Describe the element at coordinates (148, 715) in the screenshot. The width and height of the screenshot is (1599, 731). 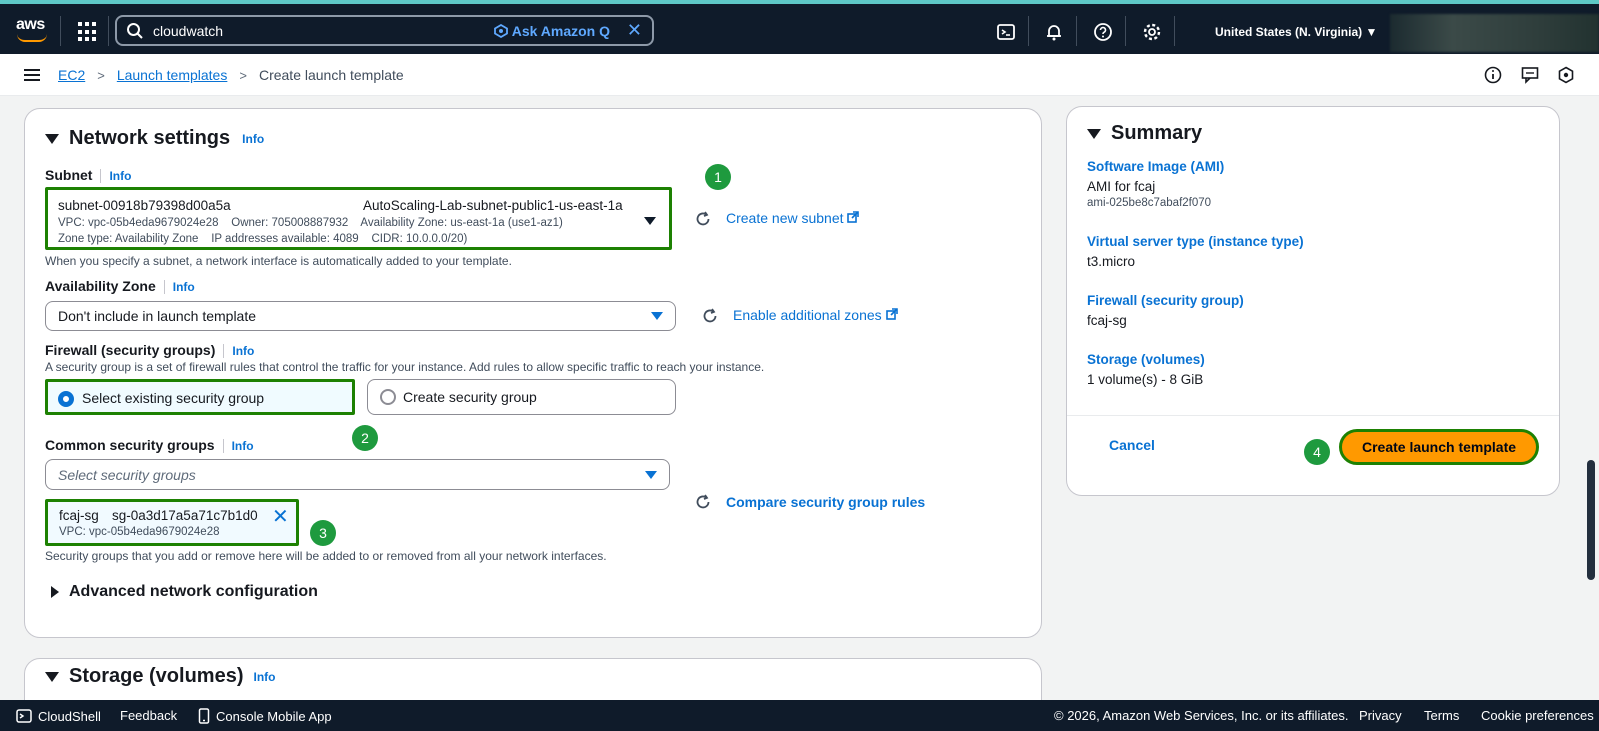
I see `feedback-link: Feedback` at that location.